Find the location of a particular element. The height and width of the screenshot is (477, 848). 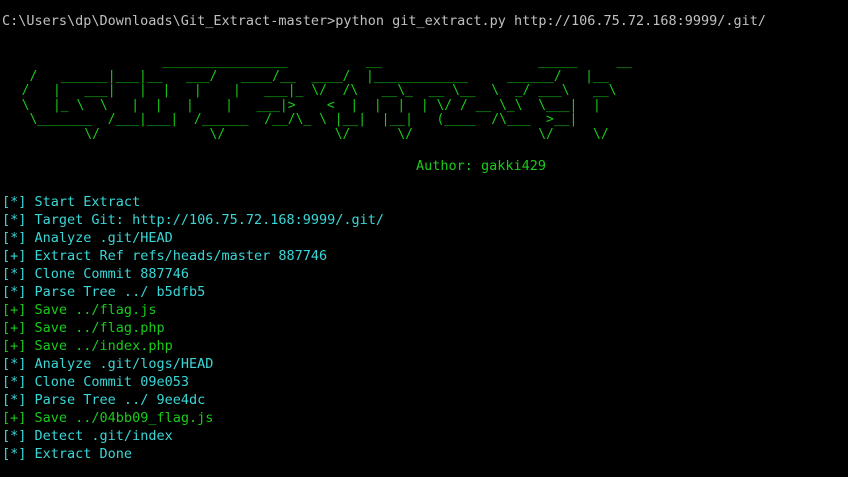

log-line-save-index-php: [+] Save ../index.php is located at coordinates (193, 346).